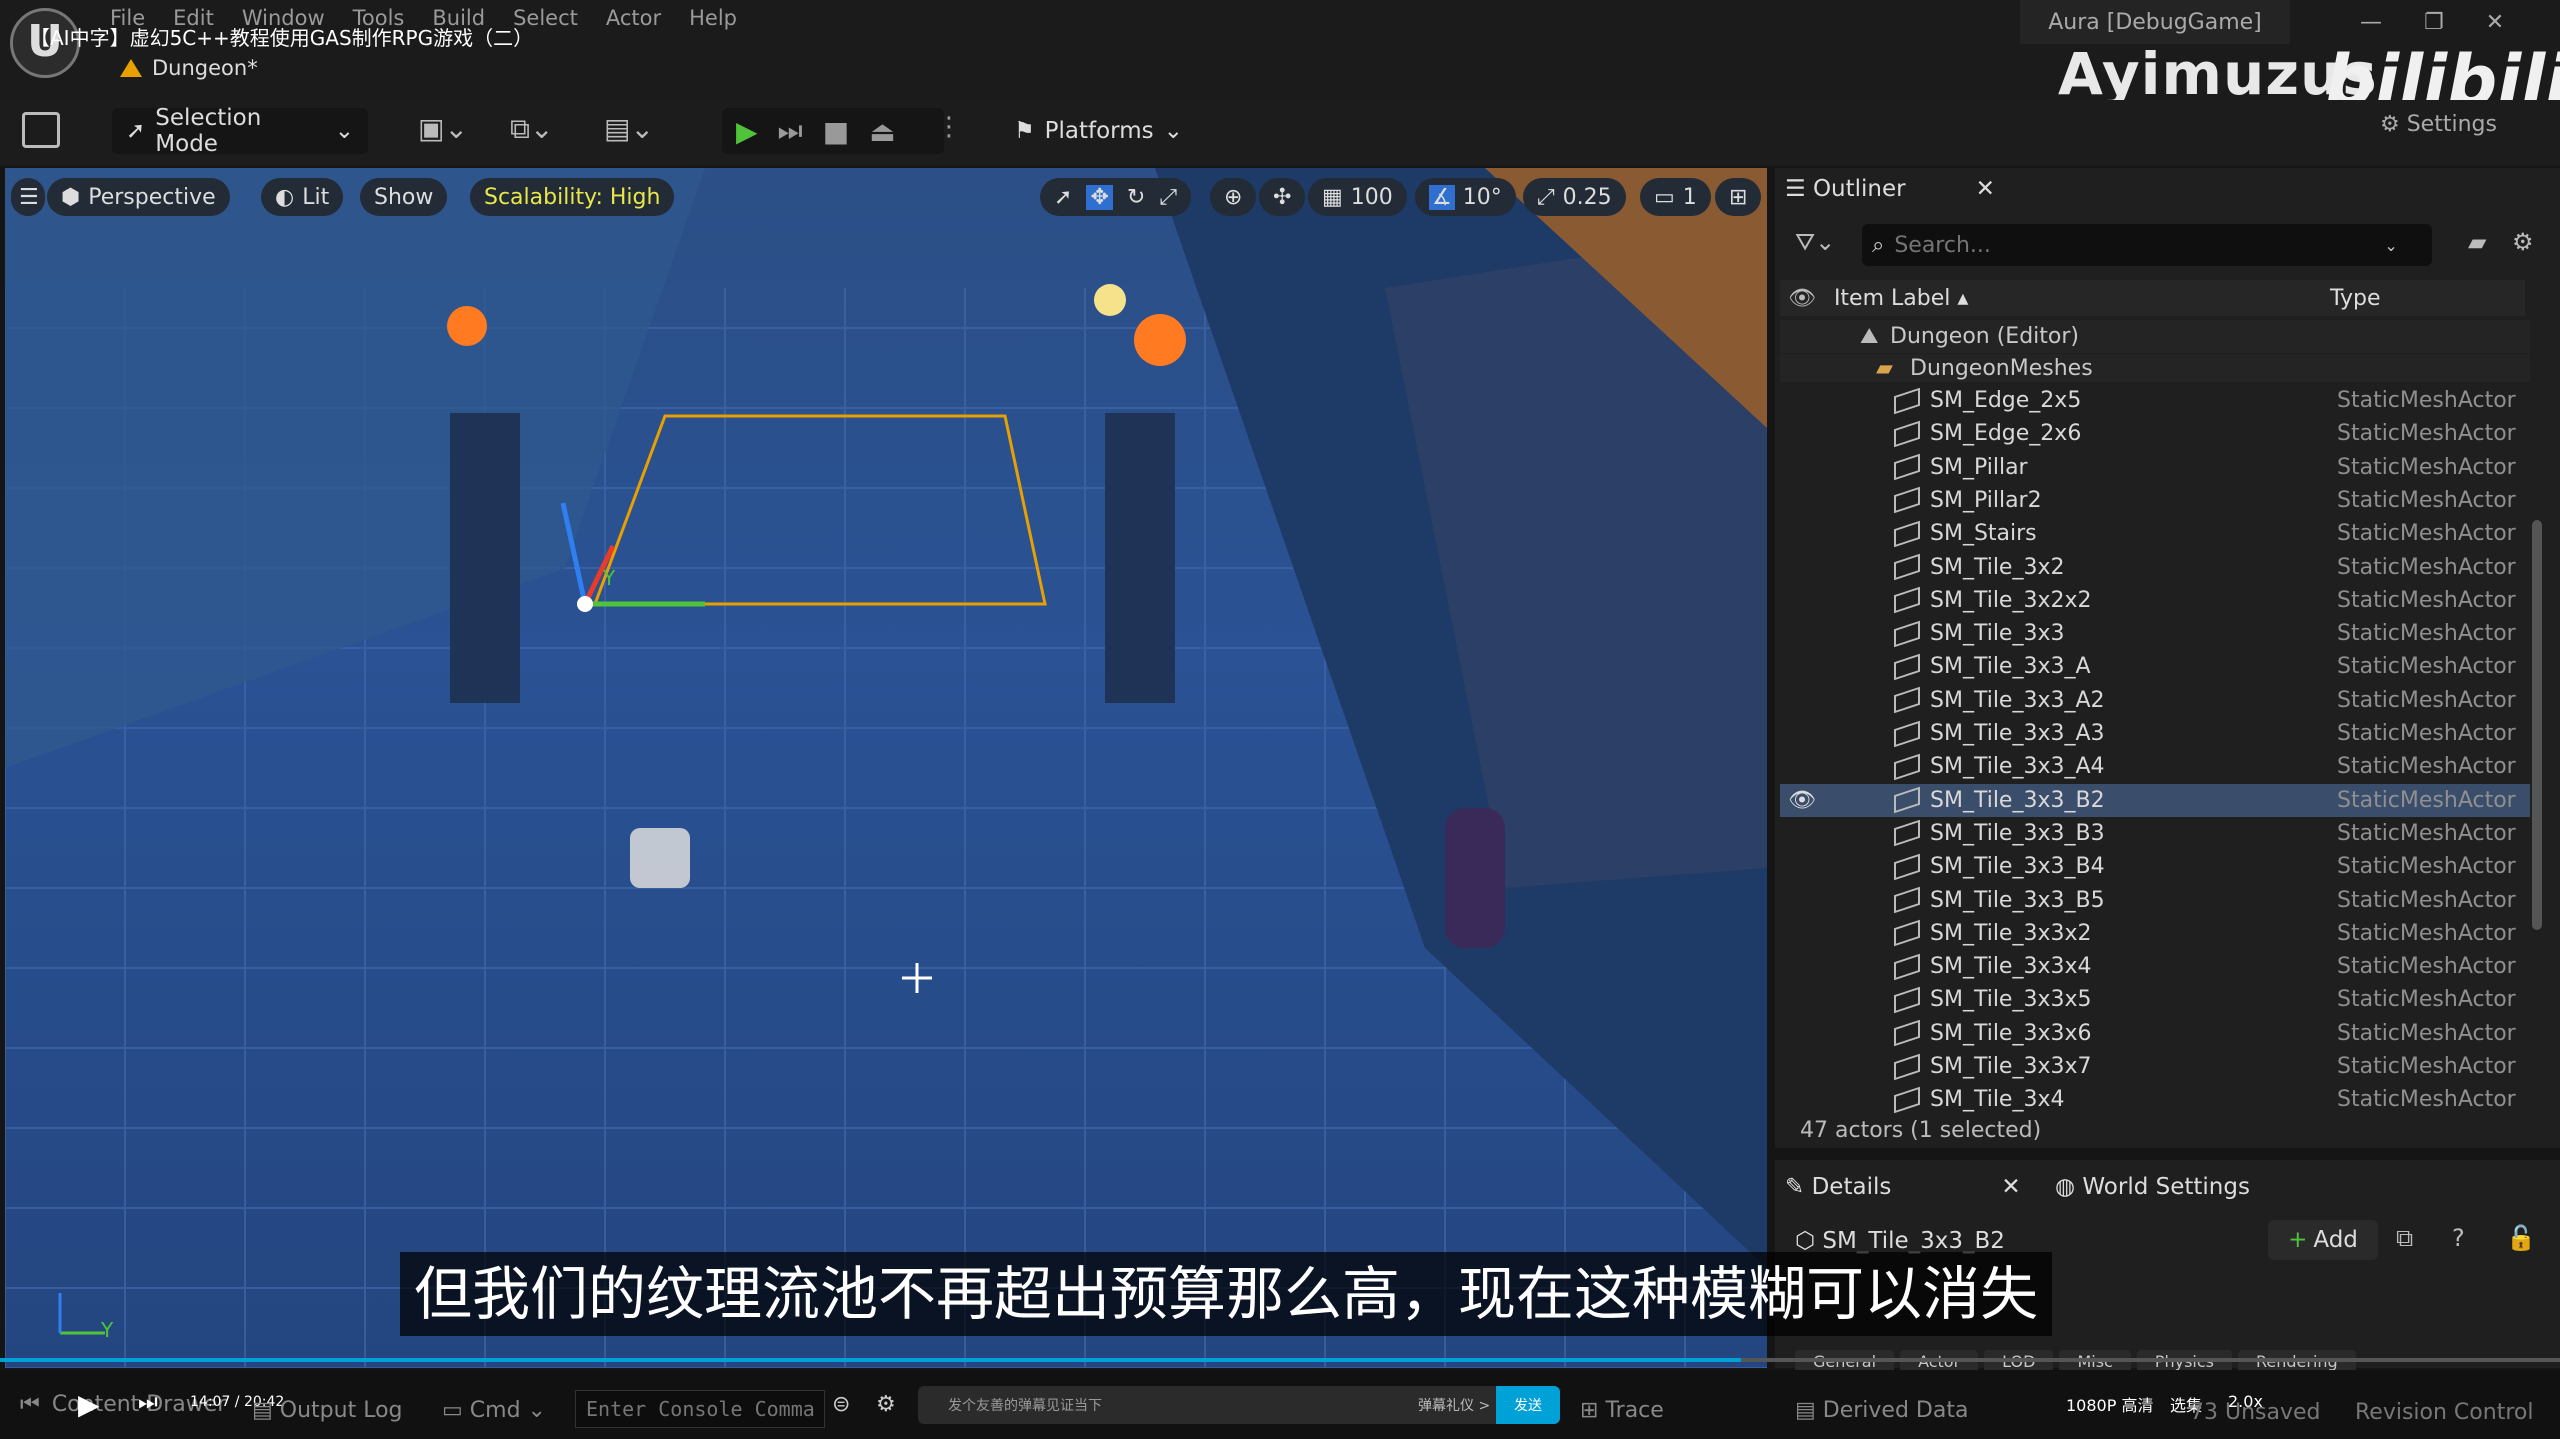 The height and width of the screenshot is (1439, 2560). What do you see at coordinates (1622, 1410) in the screenshot?
I see `trace-button: ⊞ Trace` at bounding box center [1622, 1410].